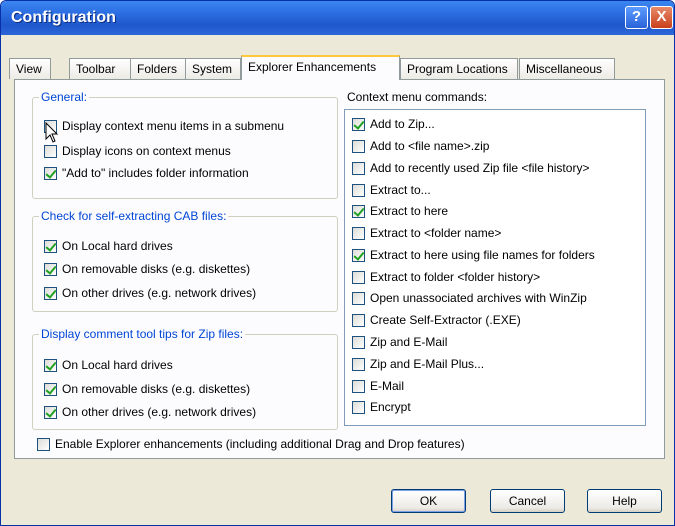 This screenshot has width=675, height=526. What do you see at coordinates (390, 407) in the screenshot?
I see `ctx-item-label: Encrypt` at bounding box center [390, 407].